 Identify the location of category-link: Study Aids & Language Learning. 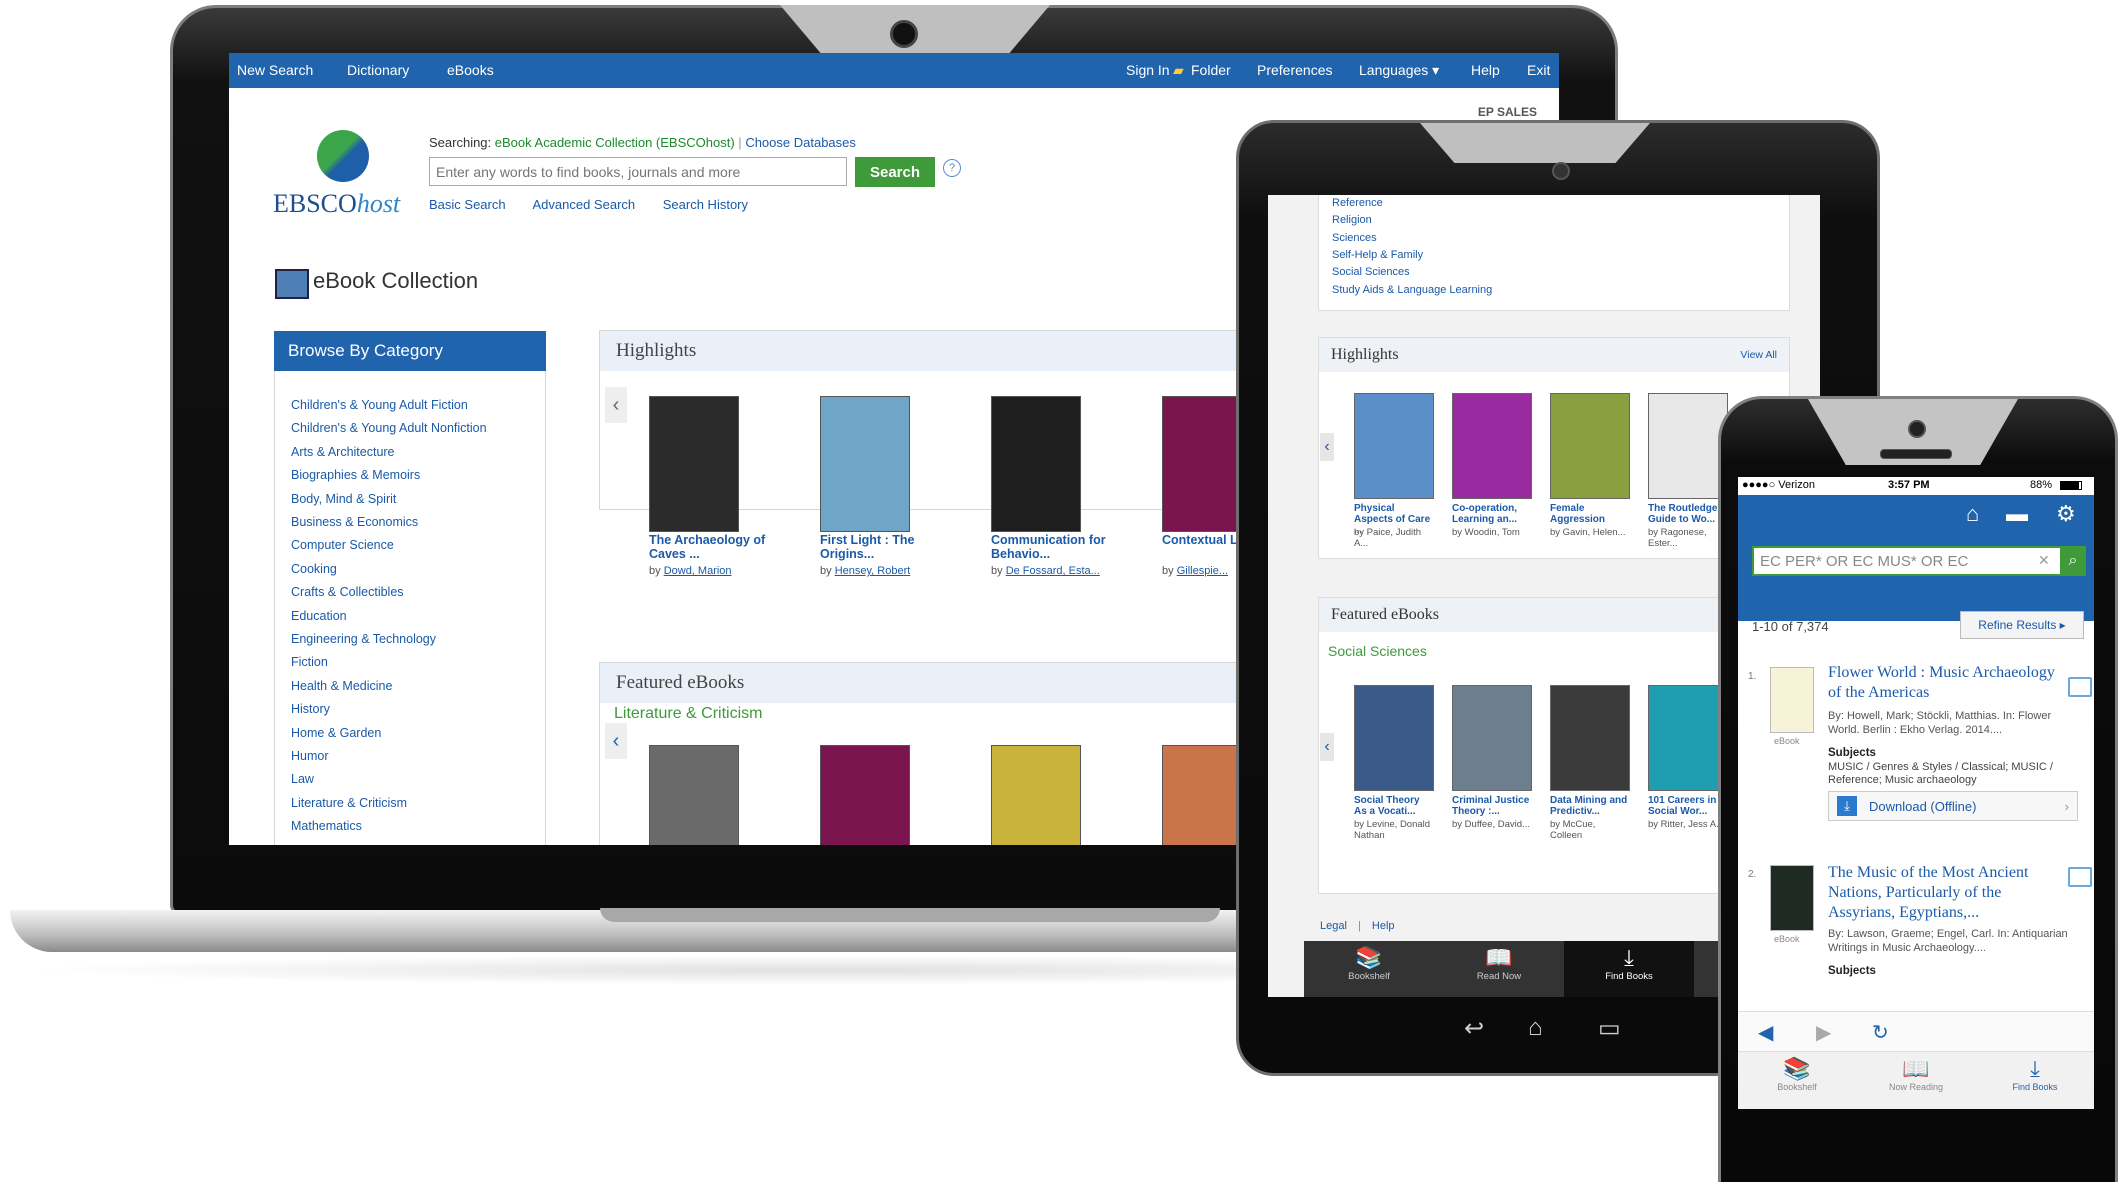
(1412, 290).